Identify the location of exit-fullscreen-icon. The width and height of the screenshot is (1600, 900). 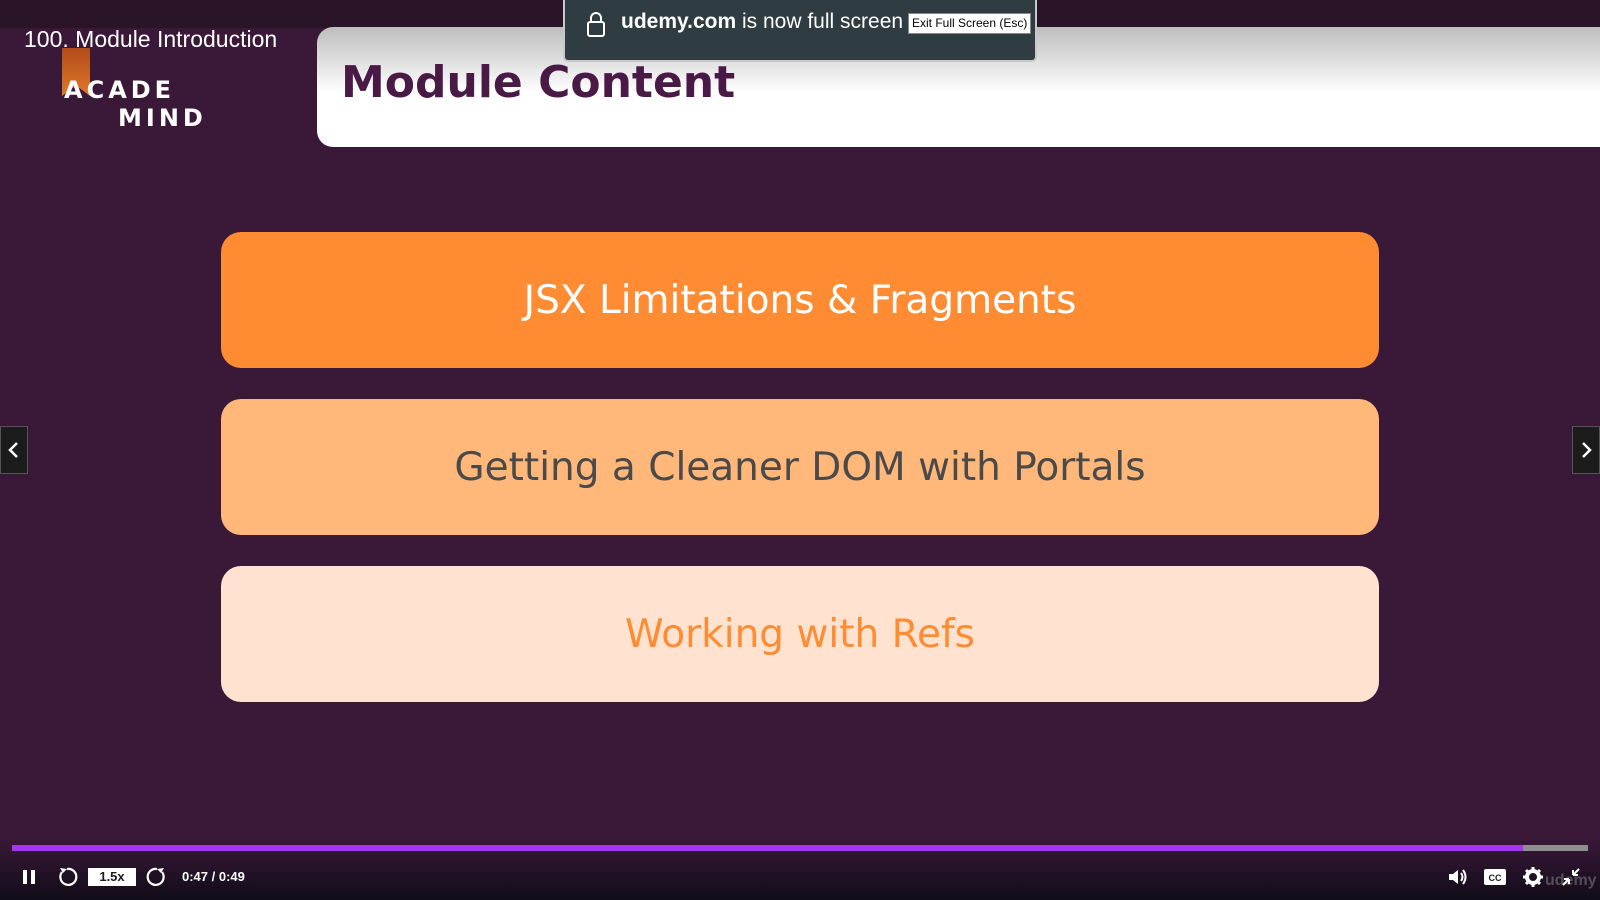
(1571, 877).